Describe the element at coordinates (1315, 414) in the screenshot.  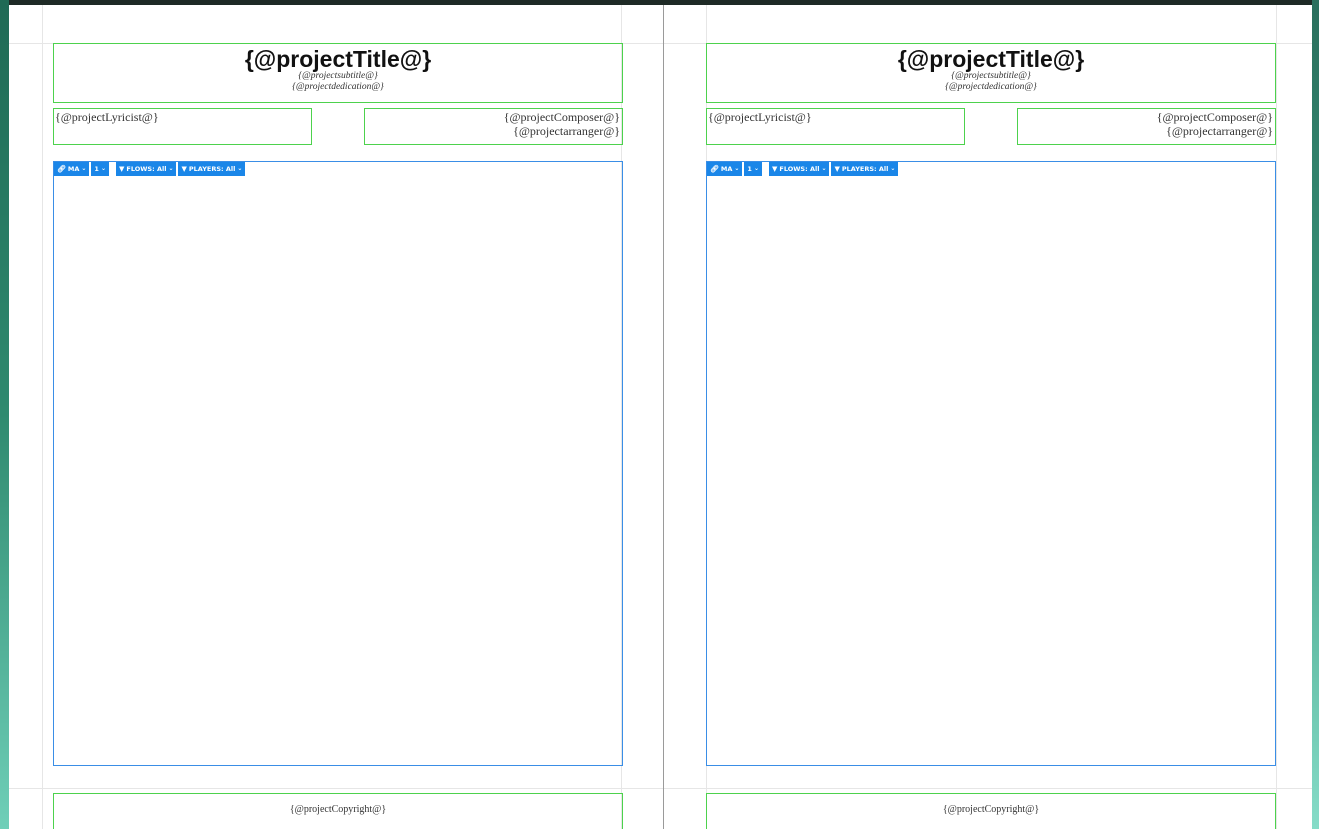
I see `window-right-edge` at that location.